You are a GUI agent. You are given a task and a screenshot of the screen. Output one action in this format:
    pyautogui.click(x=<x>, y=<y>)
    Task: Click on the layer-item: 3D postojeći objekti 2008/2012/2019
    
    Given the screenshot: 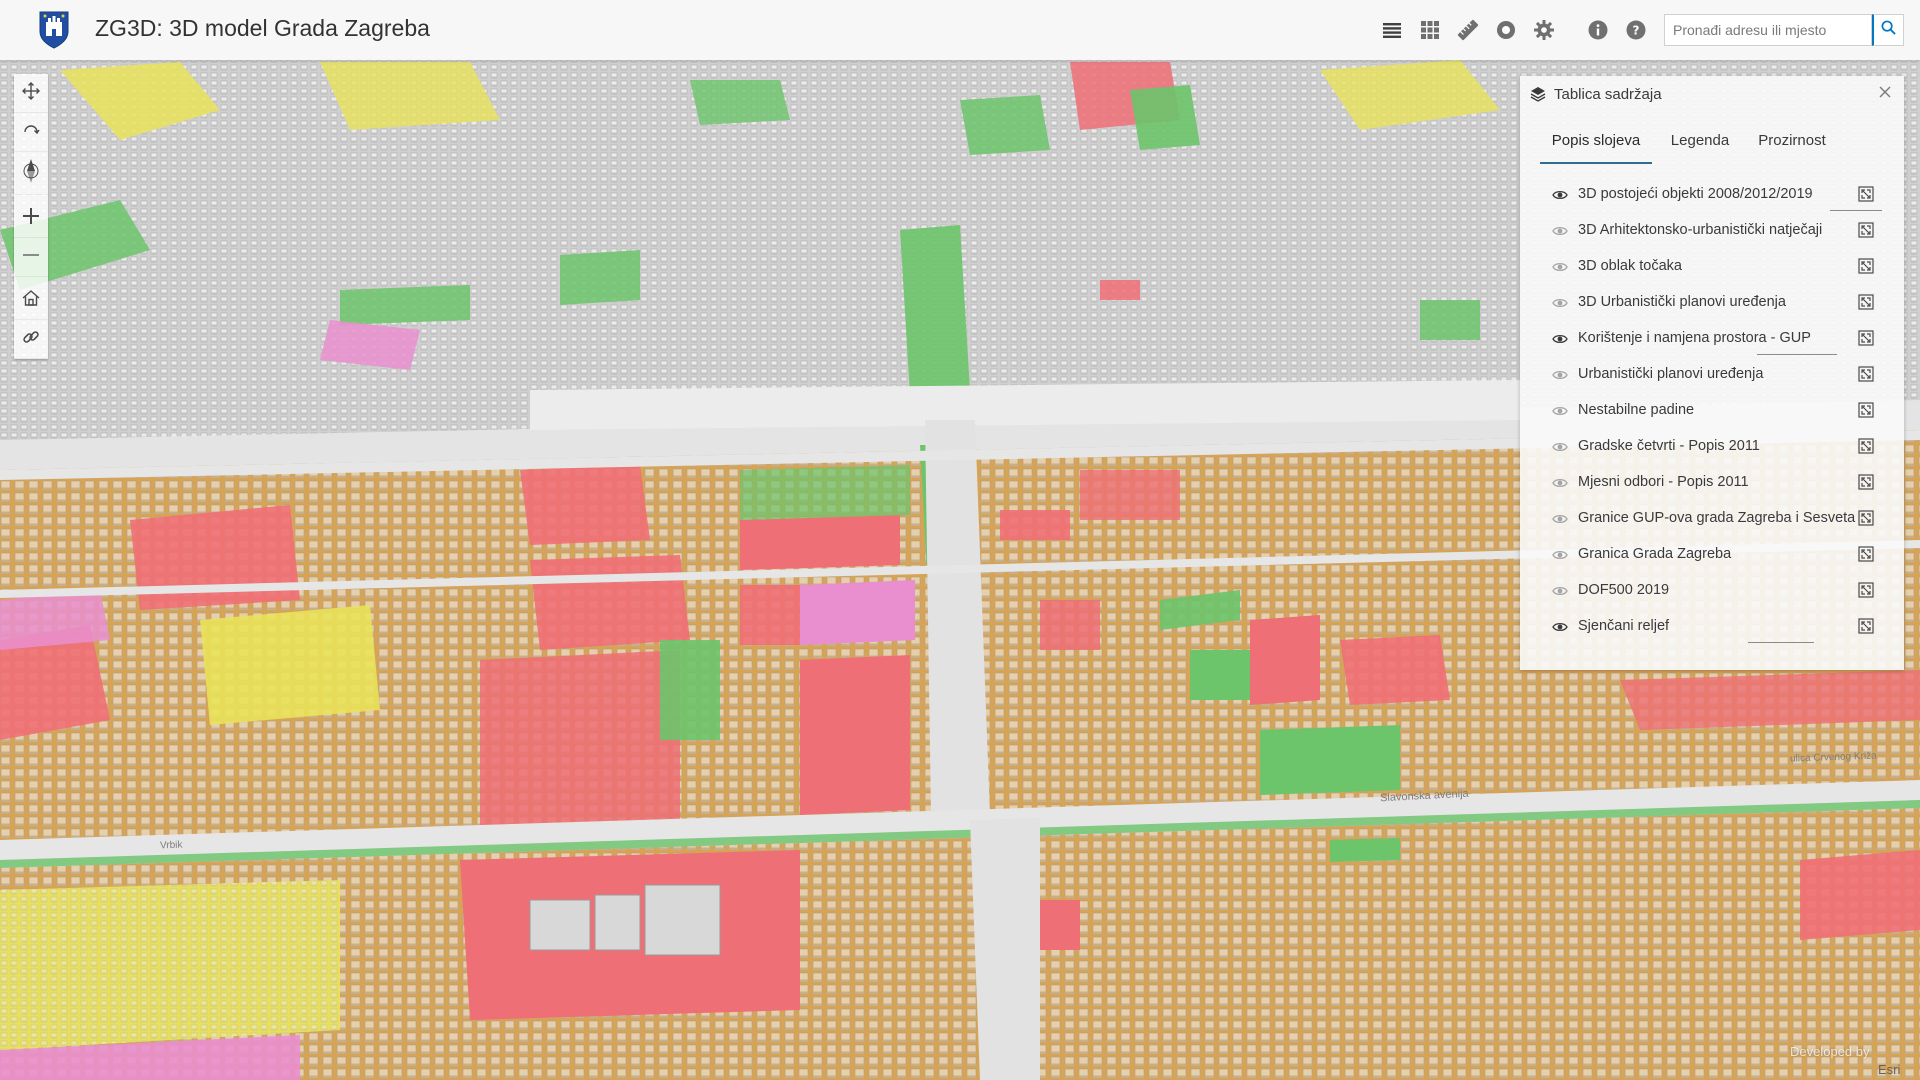 What is the action you would take?
    pyautogui.click(x=1712, y=196)
    